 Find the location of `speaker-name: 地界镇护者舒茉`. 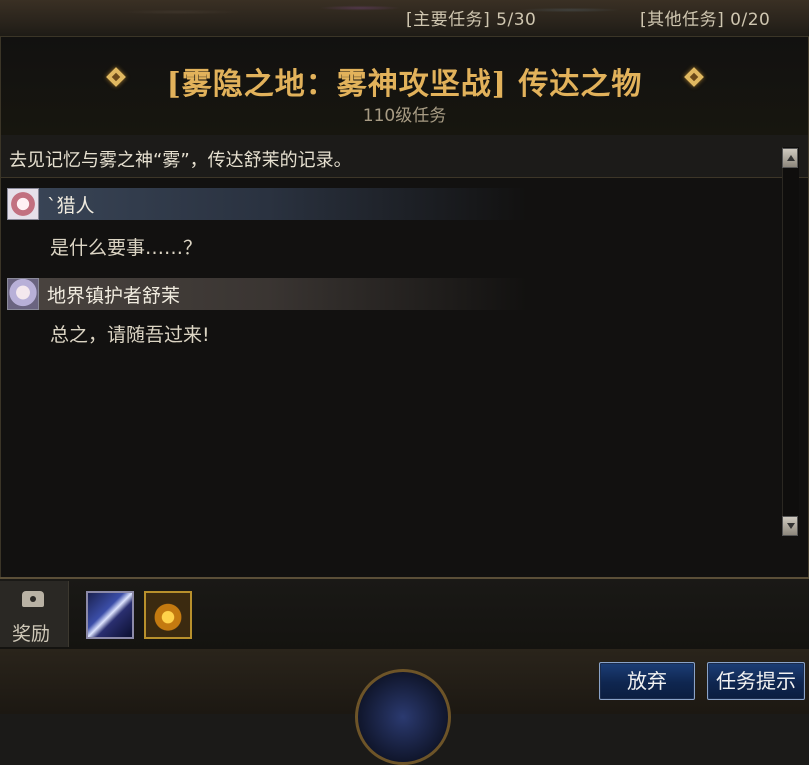

speaker-name: 地界镇护者舒茉 is located at coordinates (114, 295).